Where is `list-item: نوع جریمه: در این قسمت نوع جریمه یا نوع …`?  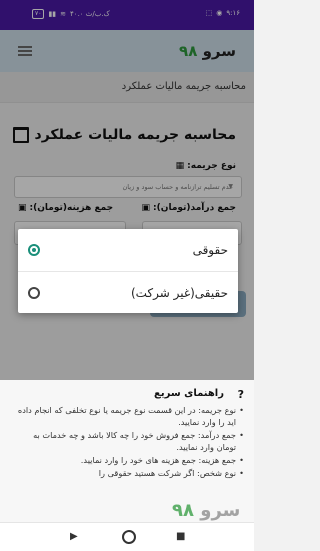 list-item: نوع جریمه: در این قسمت نوع جریمه یا نوع … is located at coordinates (129, 416).